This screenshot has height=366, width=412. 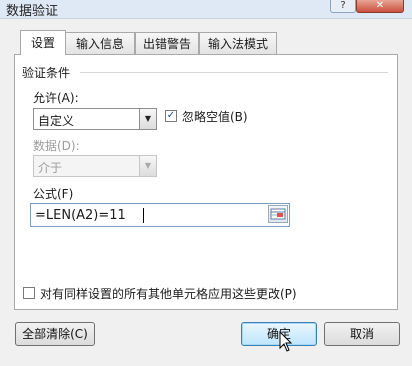 What do you see at coordinates (278, 214) in the screenshot?
I see `range-select-icon` at bounding box center [278, 214].